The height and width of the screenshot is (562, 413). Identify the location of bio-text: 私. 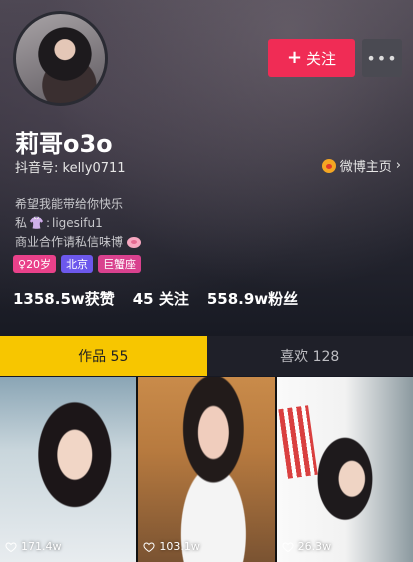
(21, 223).